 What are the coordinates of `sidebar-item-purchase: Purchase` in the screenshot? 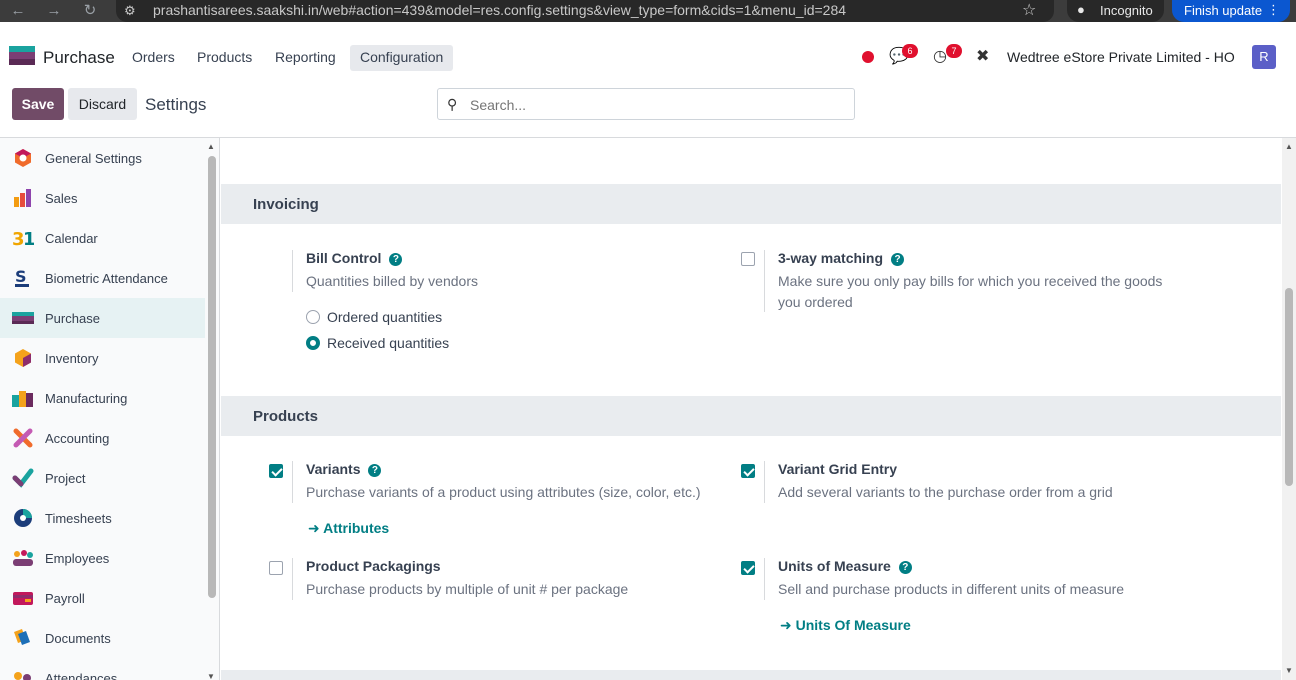 It's located at (102, 318).